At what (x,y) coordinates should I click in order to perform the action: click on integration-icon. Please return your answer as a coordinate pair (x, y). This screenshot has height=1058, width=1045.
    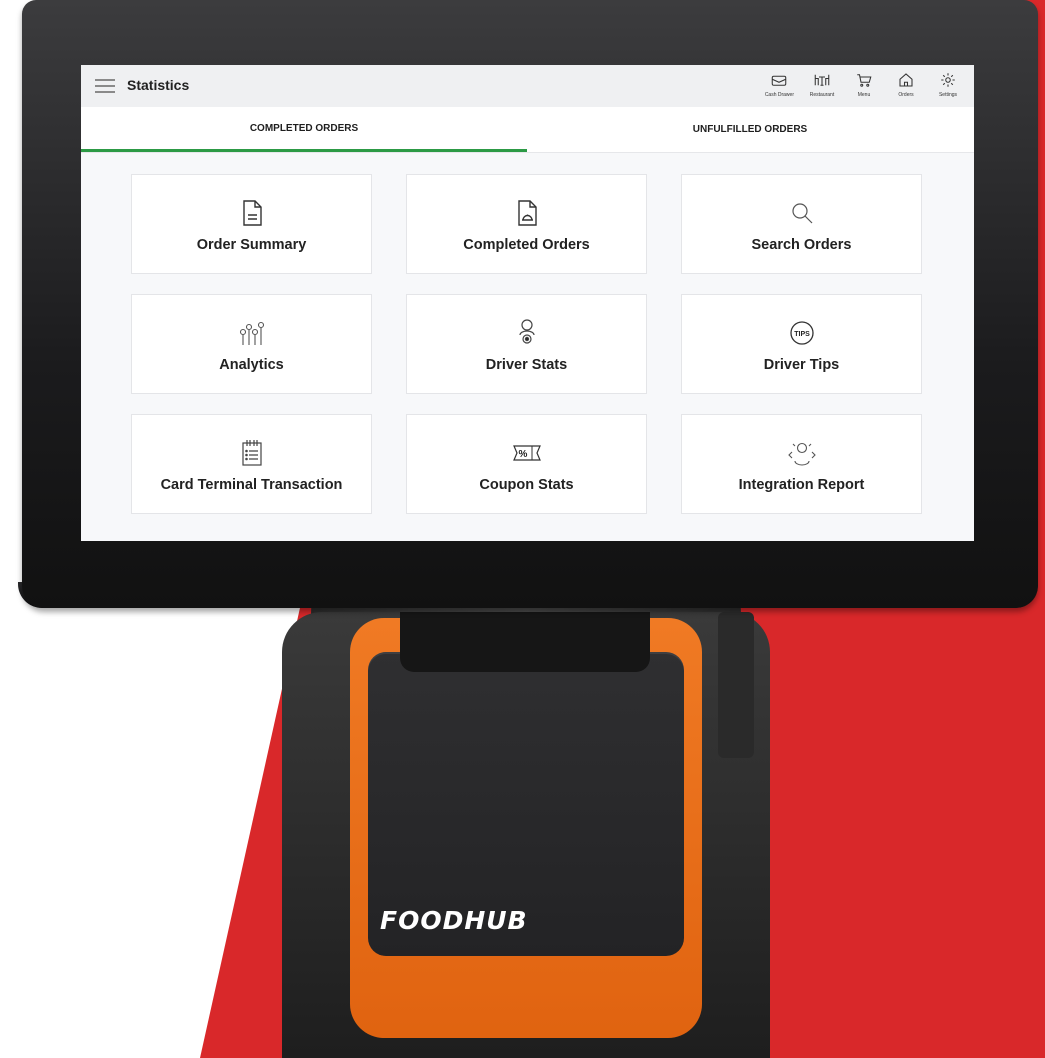
    Looking at the image, I should click on (801, 454).